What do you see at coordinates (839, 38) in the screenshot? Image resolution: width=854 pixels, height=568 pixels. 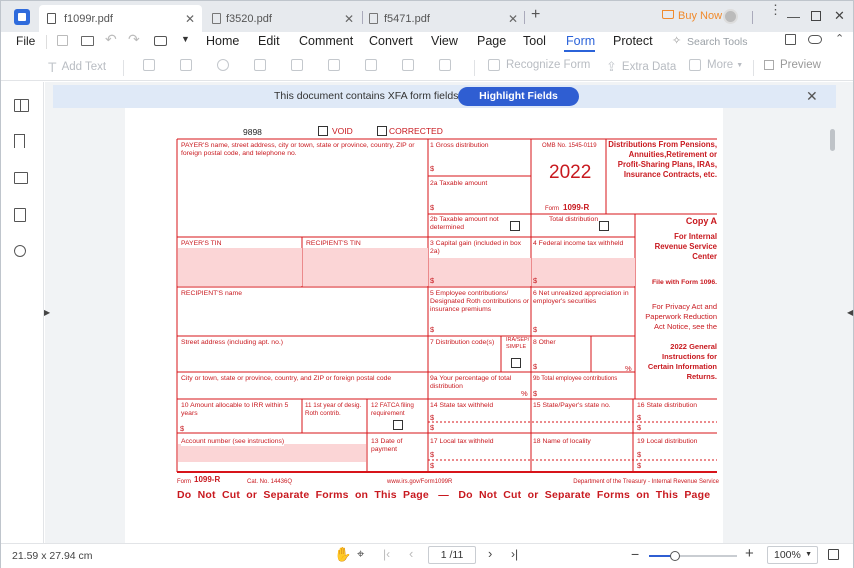 I see `collapse-ribbon-icon: ⌃` at bounding box center [839, 38].